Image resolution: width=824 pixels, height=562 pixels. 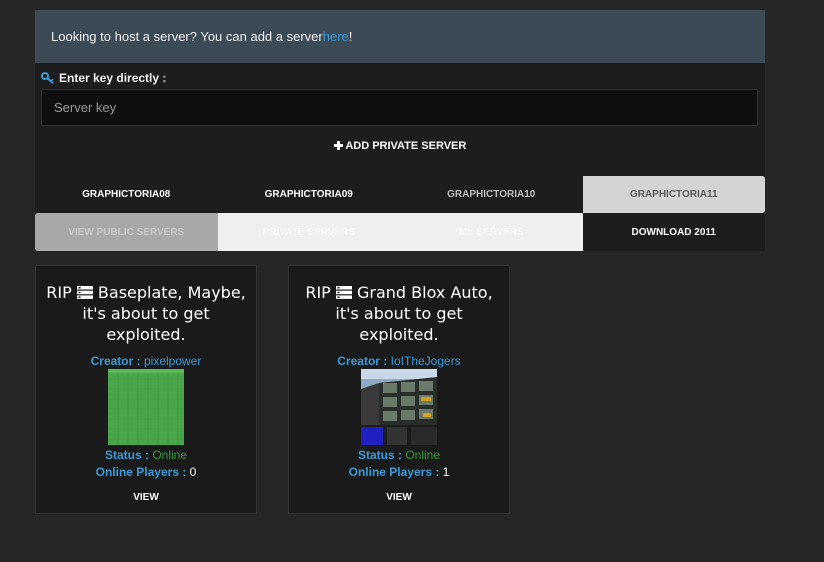 What do you see at coordinates (491, 232) in the screenshot?
I see `tab-my-servers: MY SERVERS` at bounding box center [491, 232].